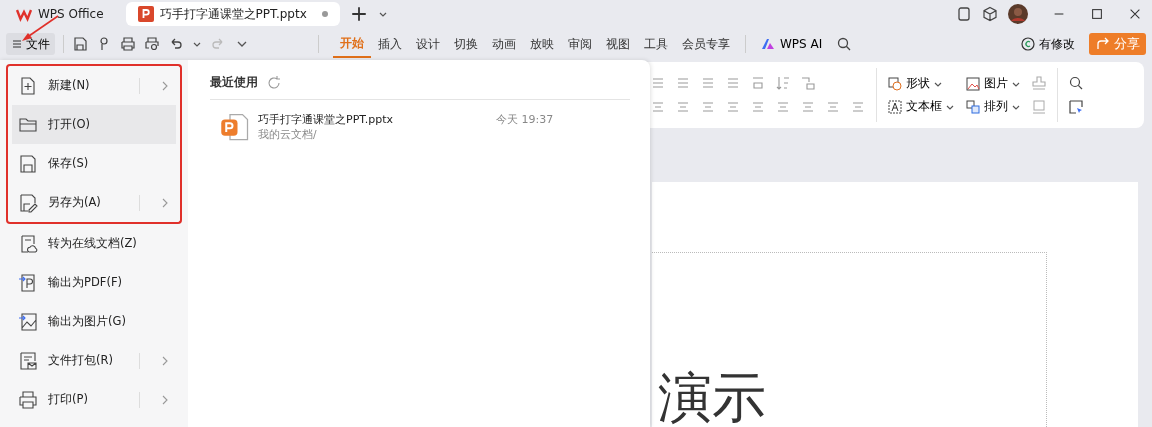 This screenshot has width=1152, height=427. What do you see at coordinates (1039, 83) in the screenshot?
I see `stamp-icon` at bounding box center [1039, 83].